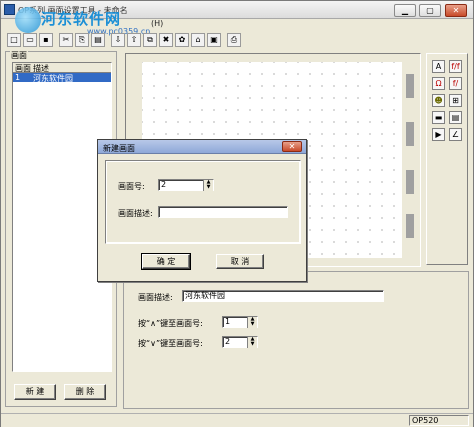  What do you see at coordinates (202, 147) in the screenshot?
I see `dialog-title-bar: 新建画面 ✕` at bounding box center [202, 147].